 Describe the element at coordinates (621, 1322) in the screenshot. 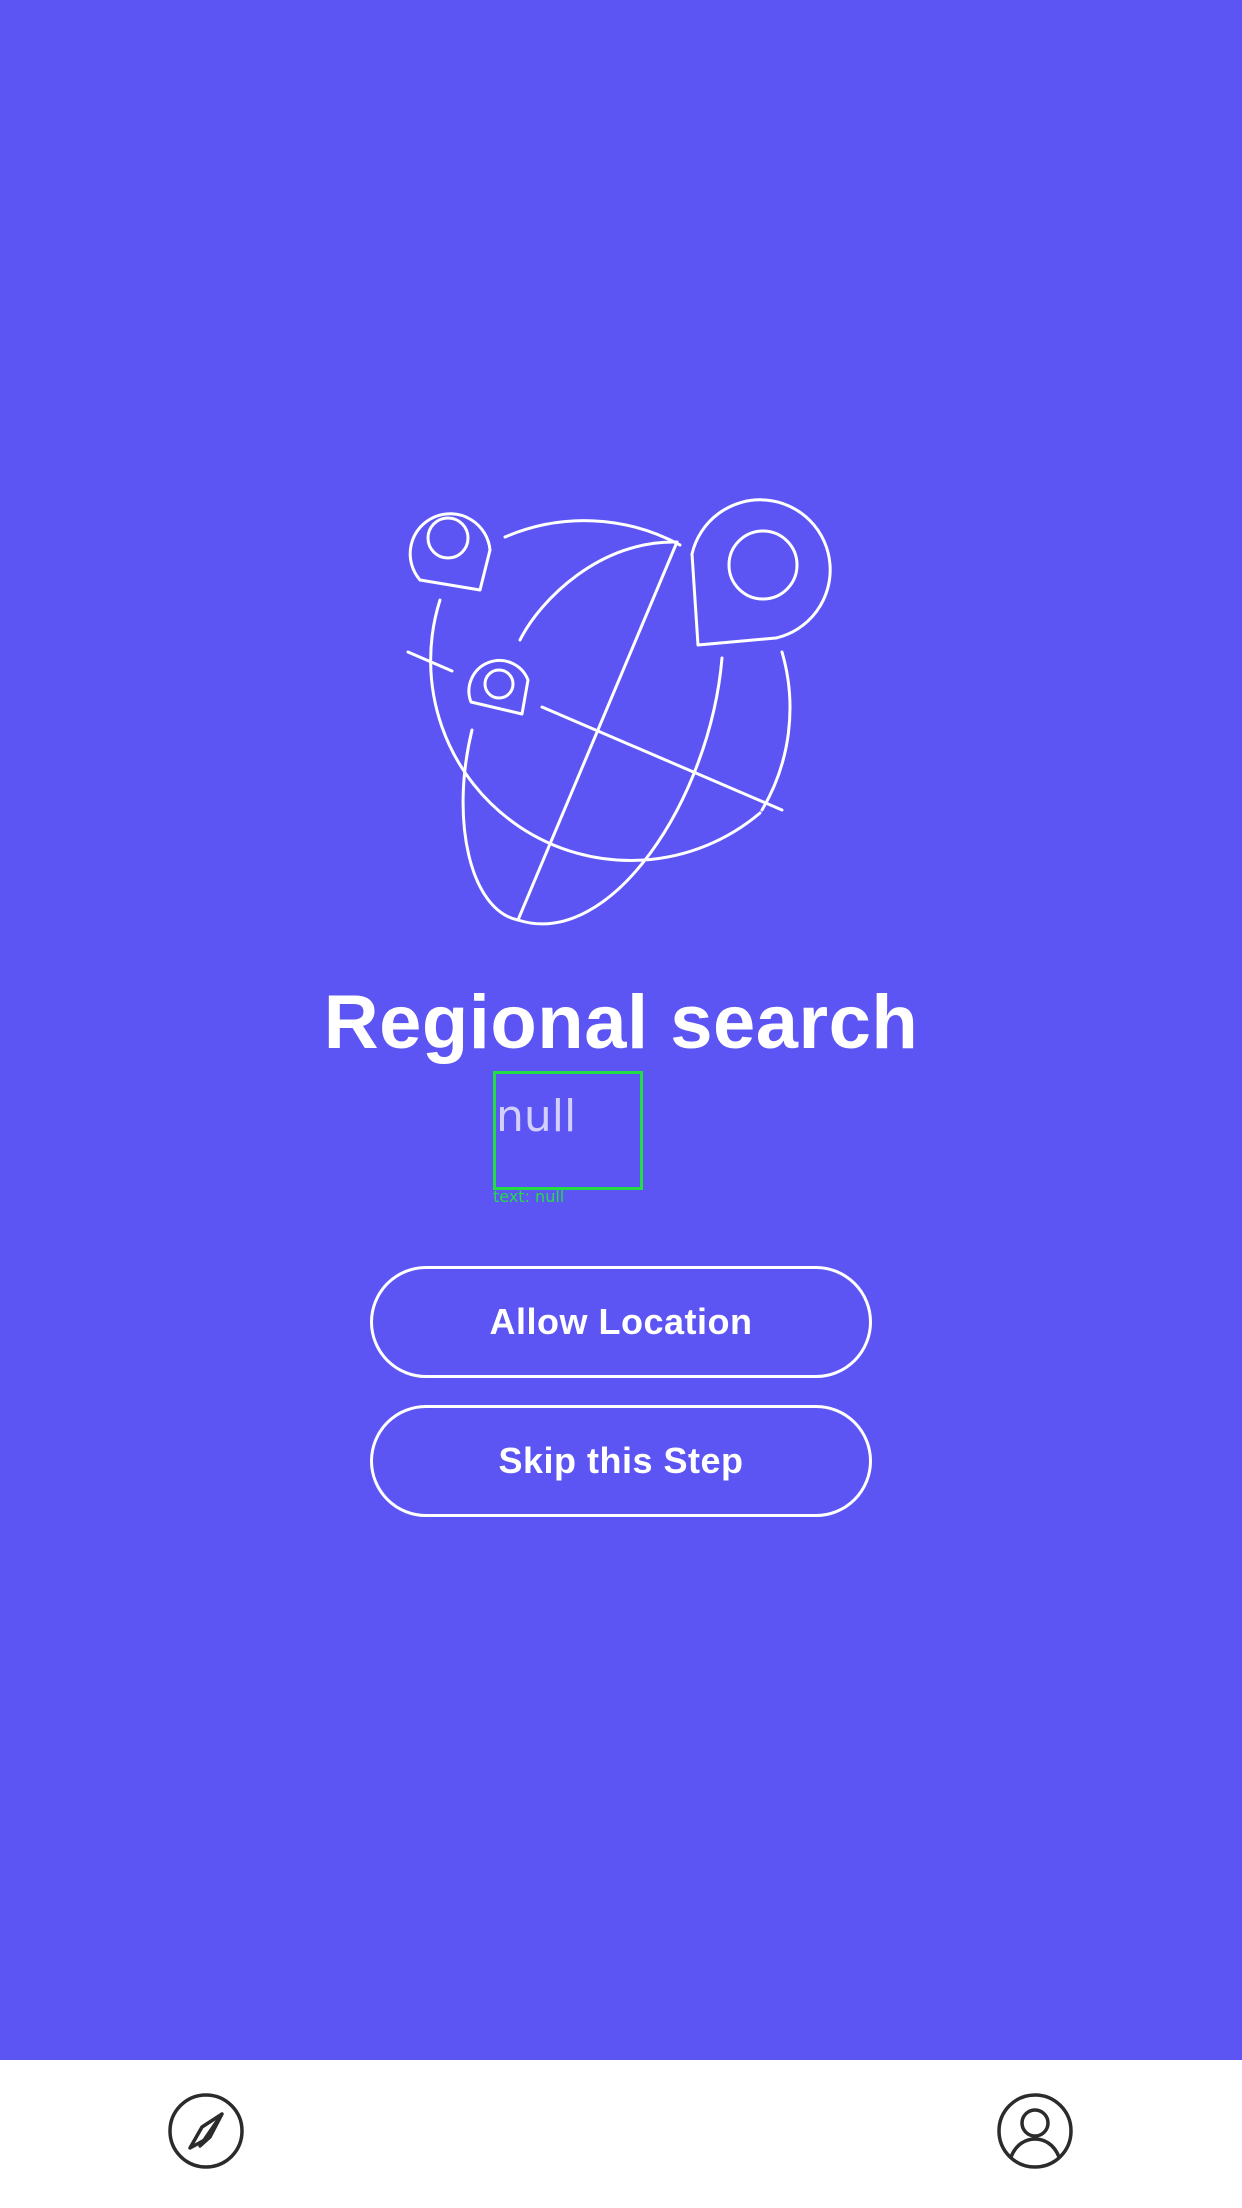

I see `allow-location-button: Allow Location` at that location.